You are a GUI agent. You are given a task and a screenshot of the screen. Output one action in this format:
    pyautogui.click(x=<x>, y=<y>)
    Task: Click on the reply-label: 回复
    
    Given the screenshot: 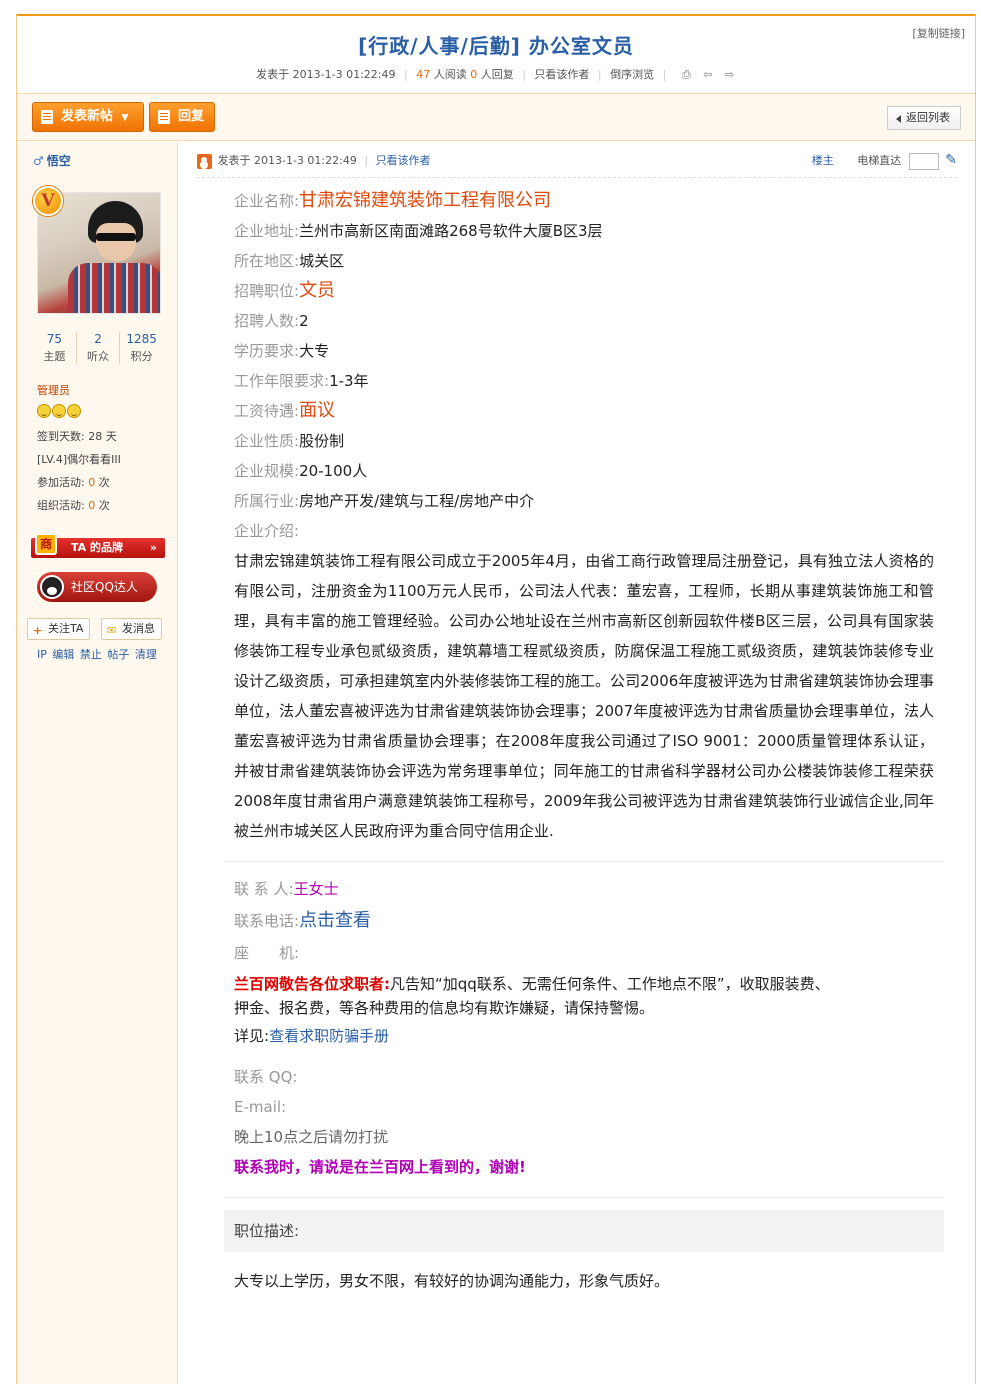 What is the action you would take?
    pyautogui.click(x=191, y=116)
    